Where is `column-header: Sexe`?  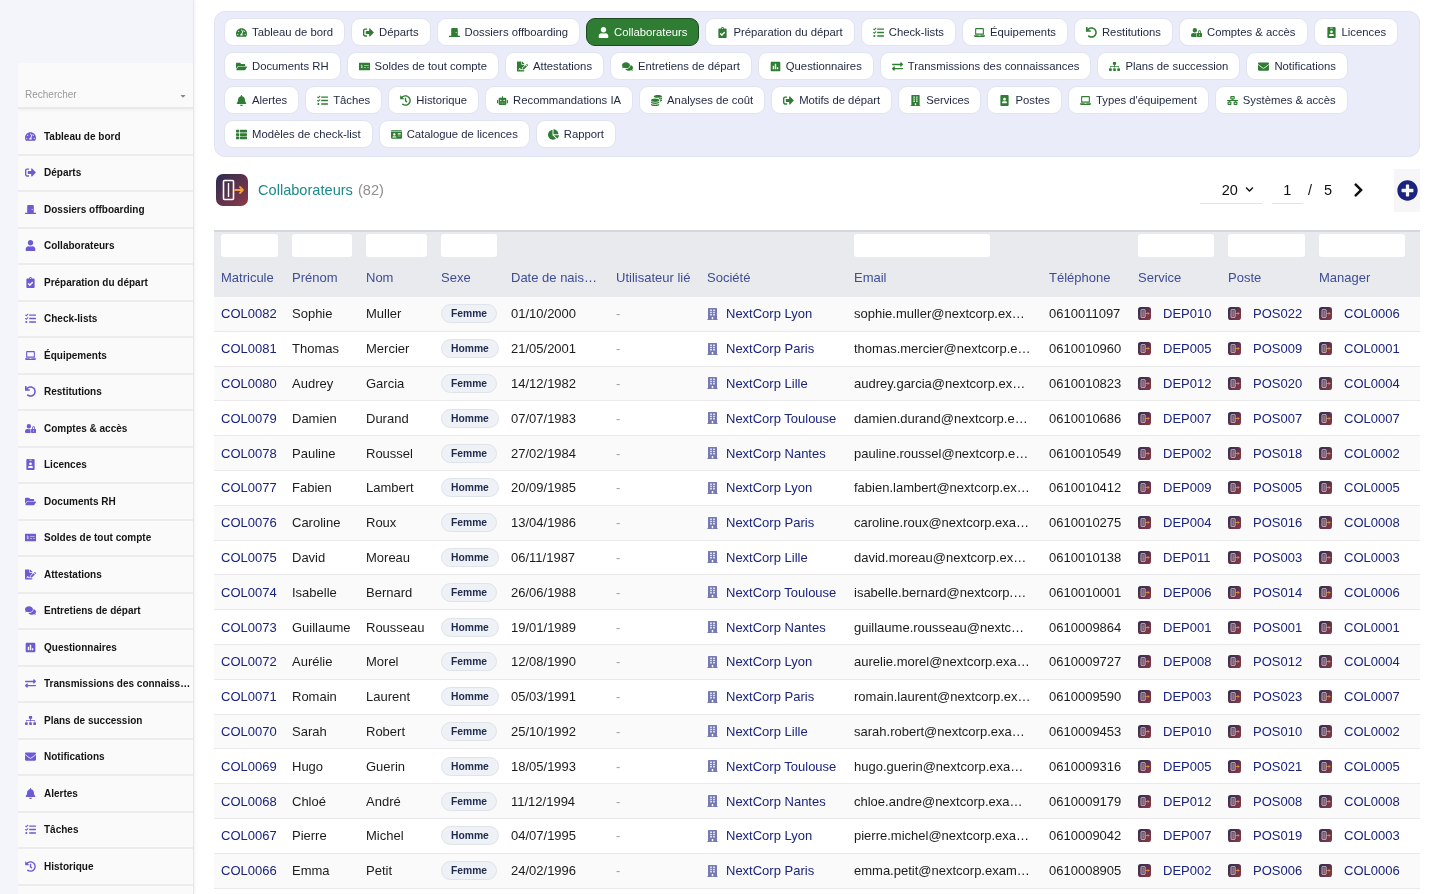 column-header: Sexe is located at coordinates (456, 277).